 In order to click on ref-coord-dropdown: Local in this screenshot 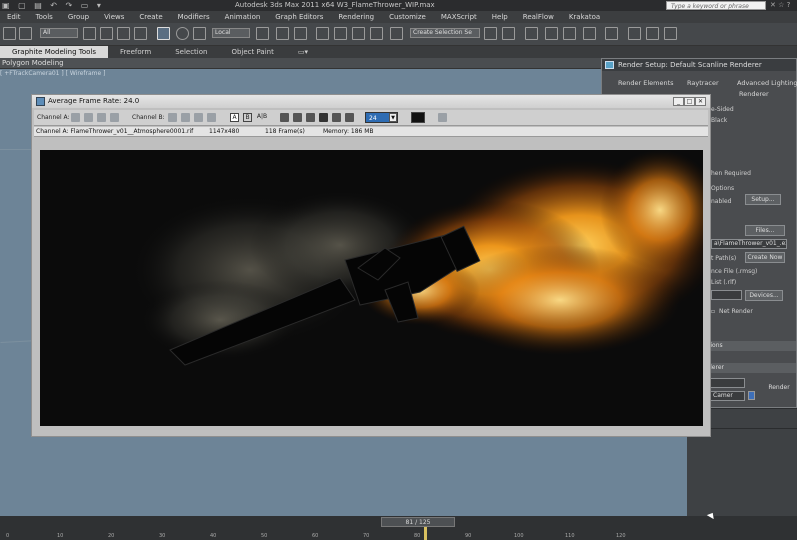, I will do `click(231, 33)`.